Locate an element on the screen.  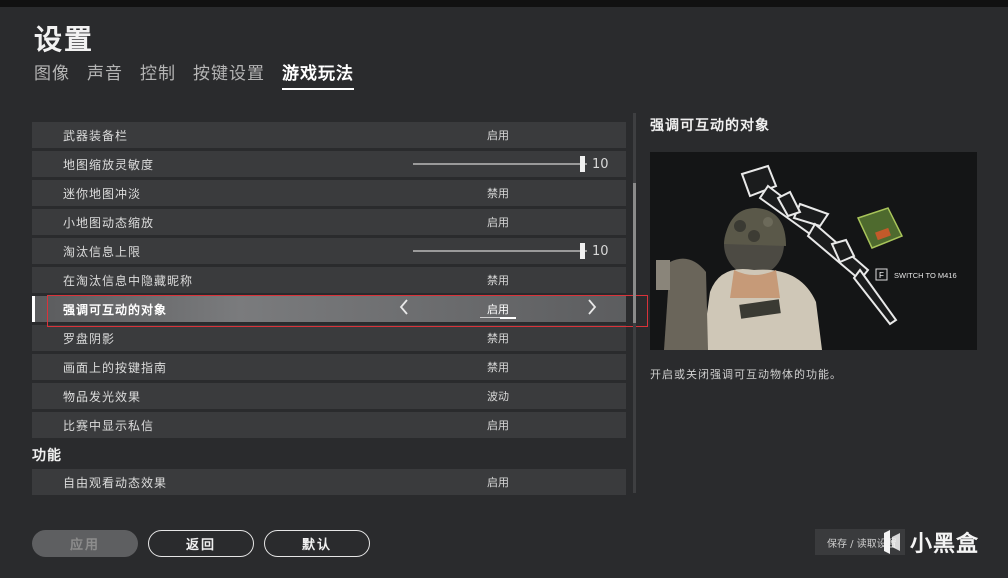
tab-graphics: 图像 is located at coordinates (52, 74).